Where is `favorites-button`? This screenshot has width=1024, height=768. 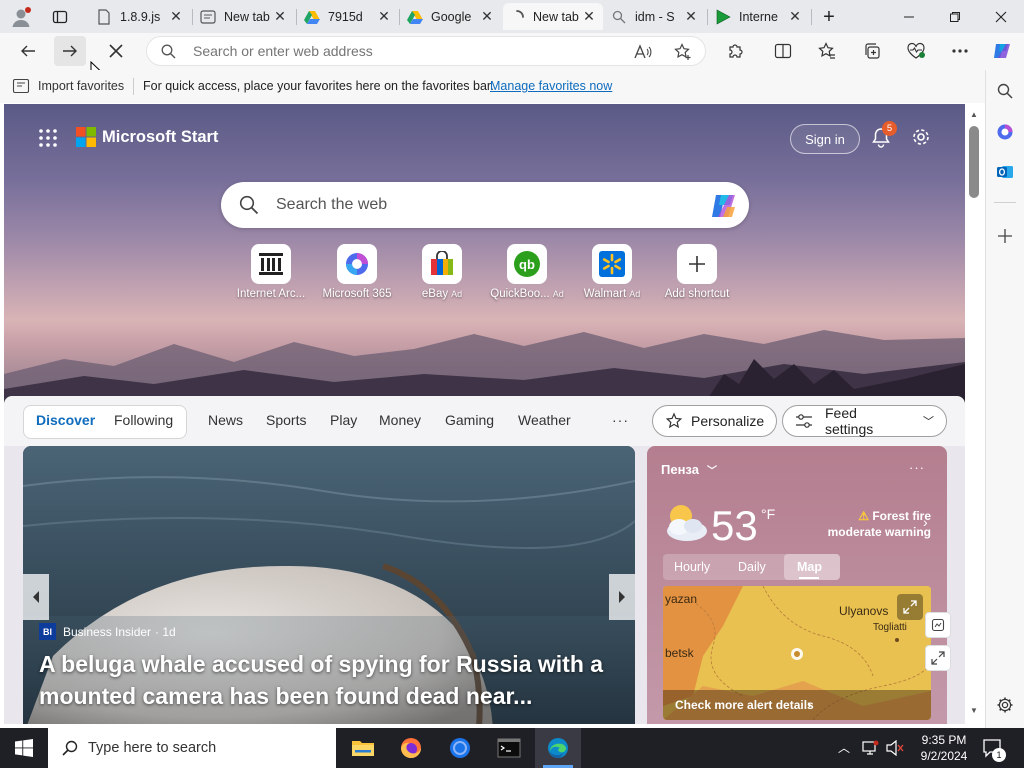 favorites-button is located at coordinates (827, 51).